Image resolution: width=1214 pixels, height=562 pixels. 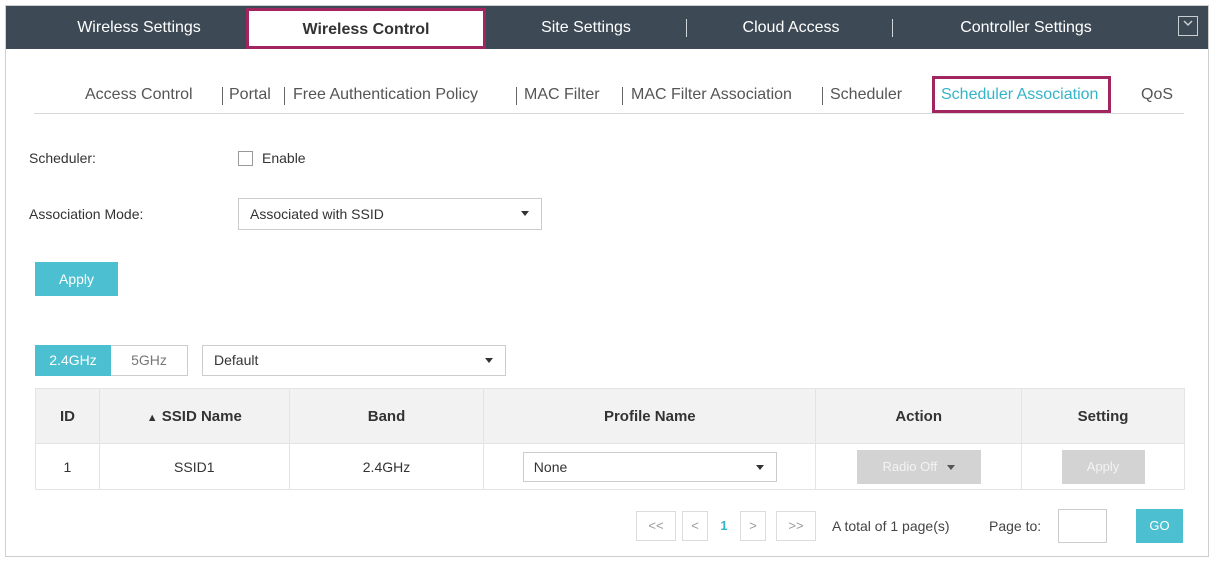 What do you see at coordinates (152, 418) in the screenshot?
I see `sort-icon: ▲︎` at bounding box center [152, 418].